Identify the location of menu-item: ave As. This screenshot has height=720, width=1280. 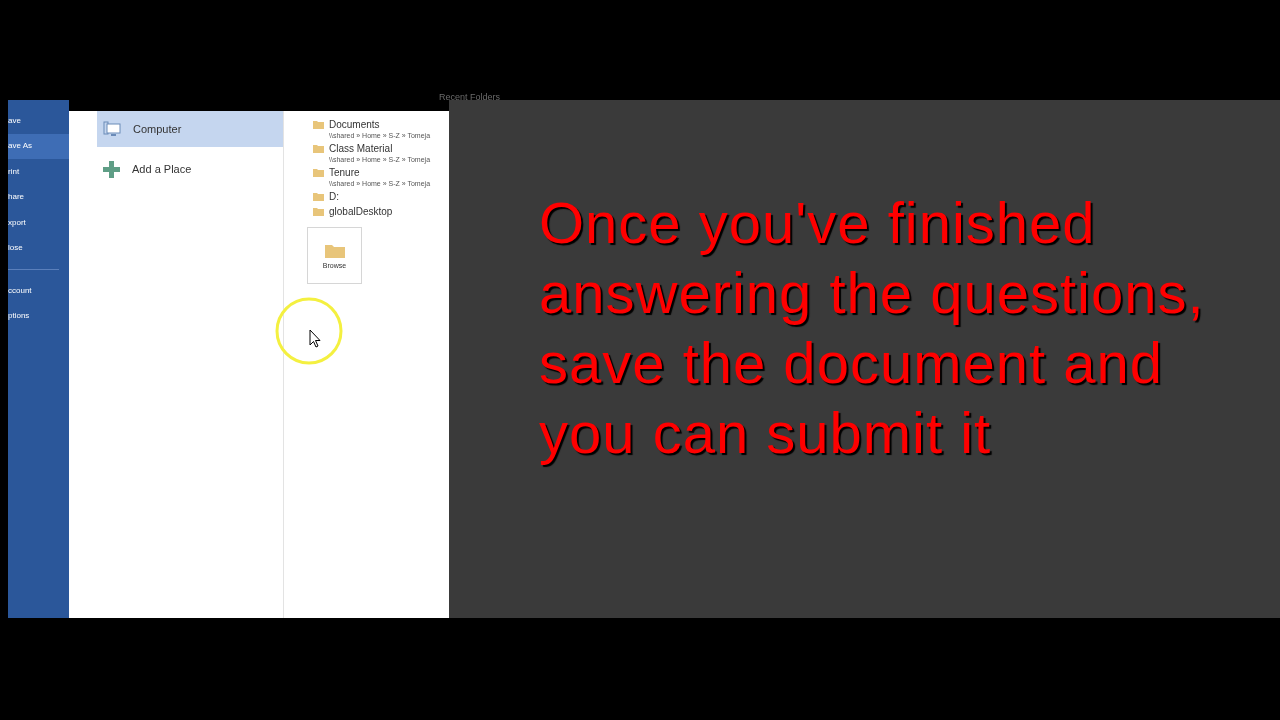
(38, 146).